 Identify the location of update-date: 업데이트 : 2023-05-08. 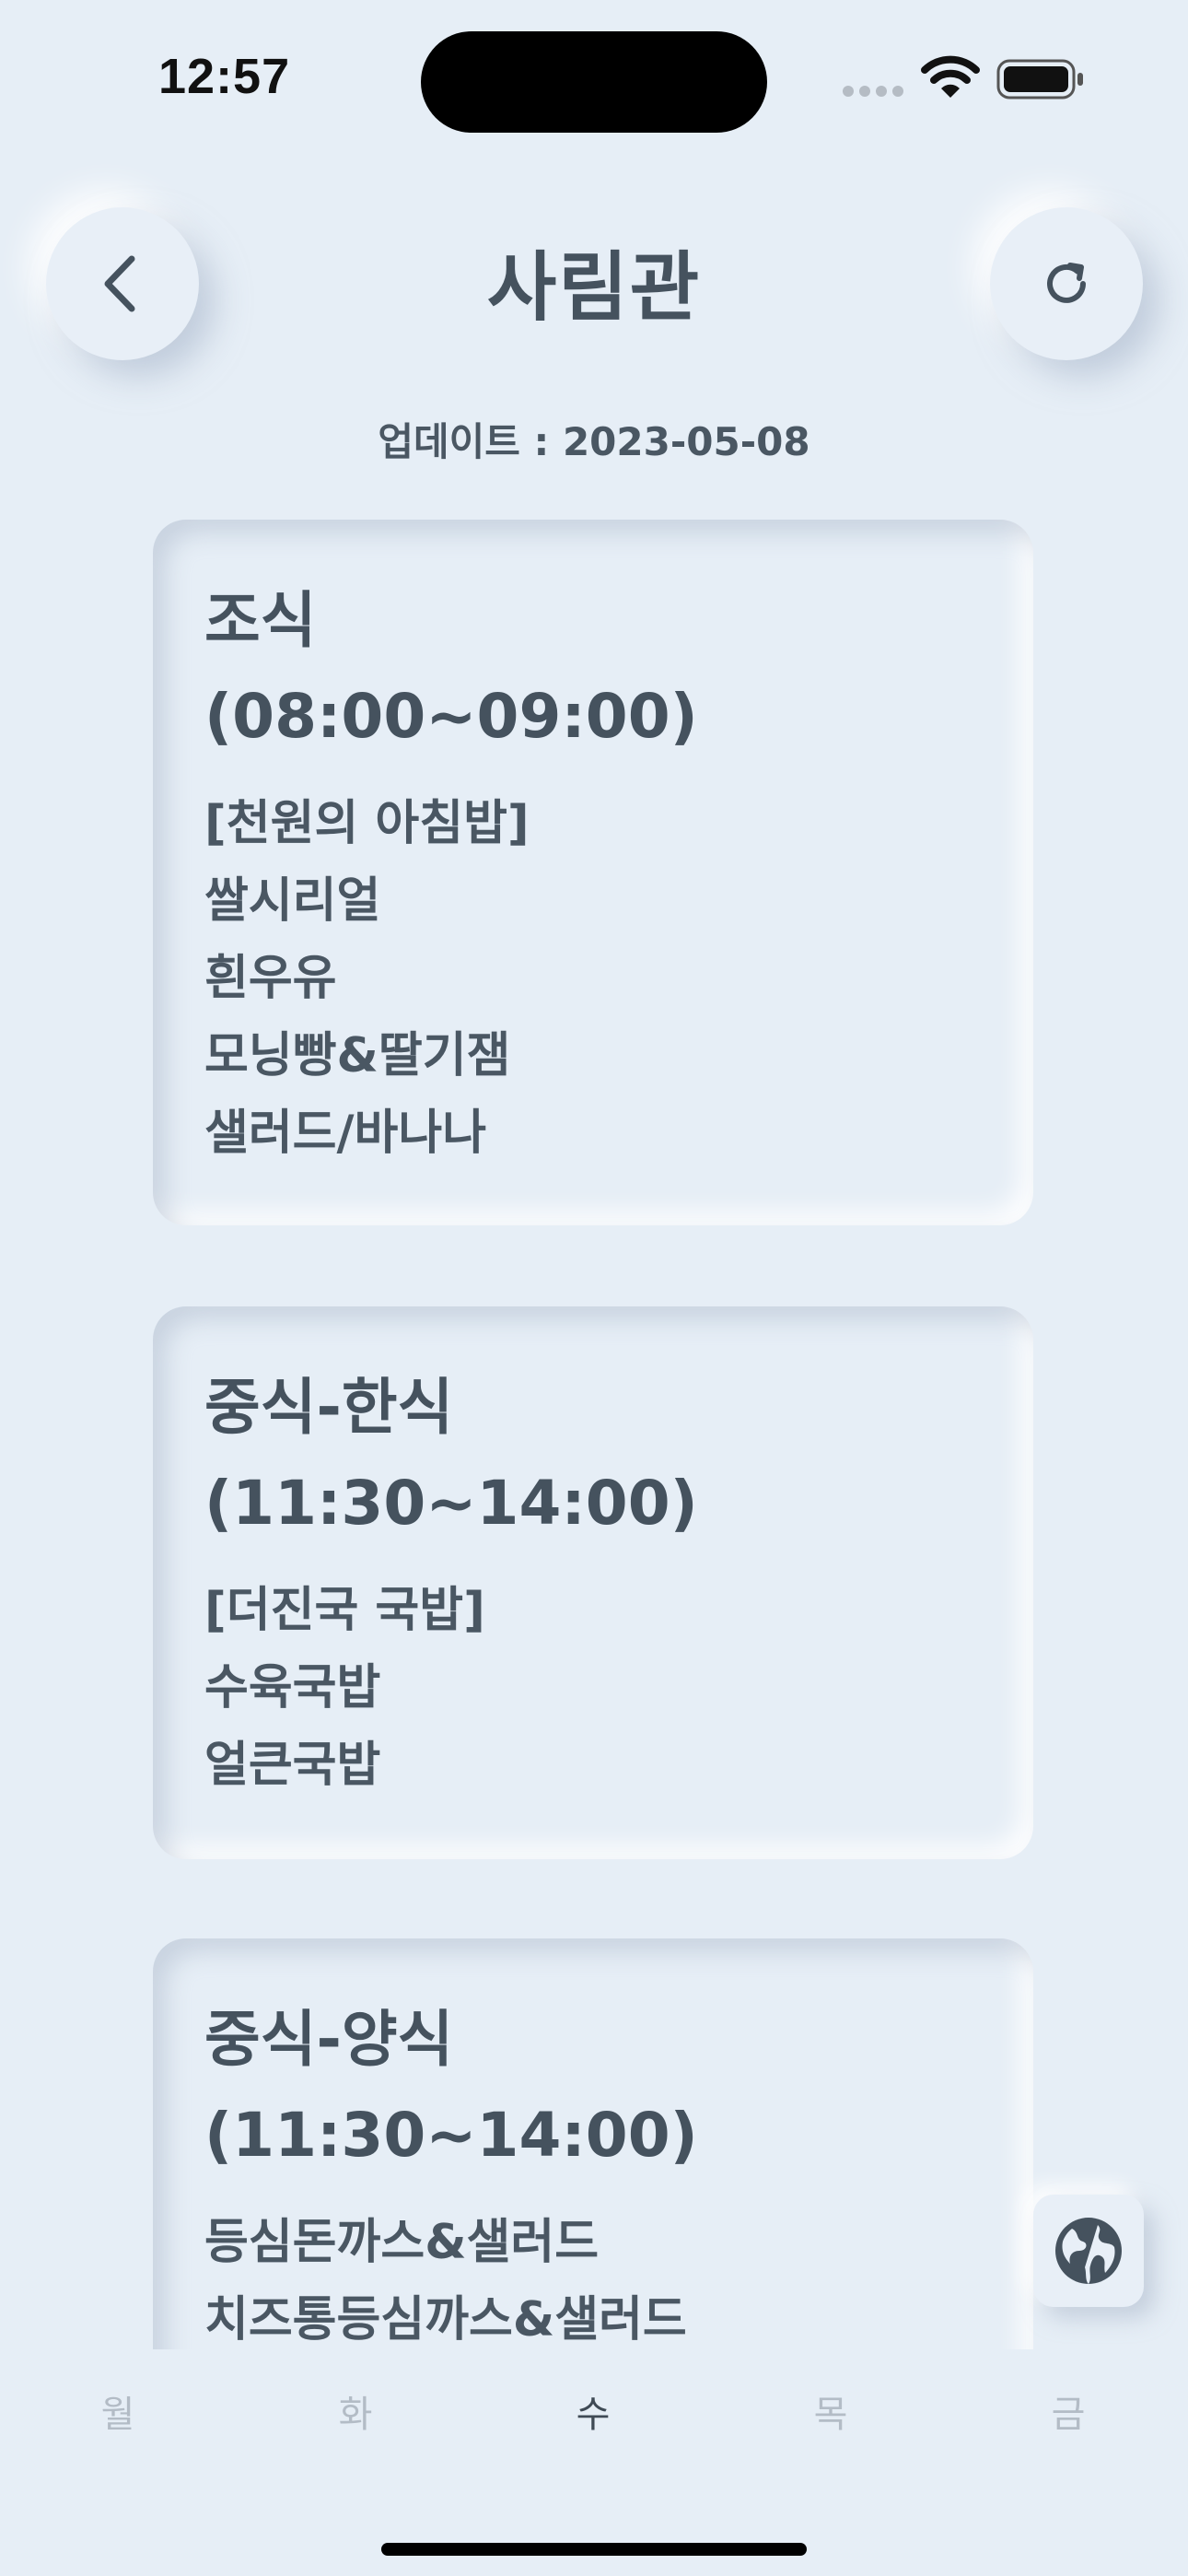
(594, 441).